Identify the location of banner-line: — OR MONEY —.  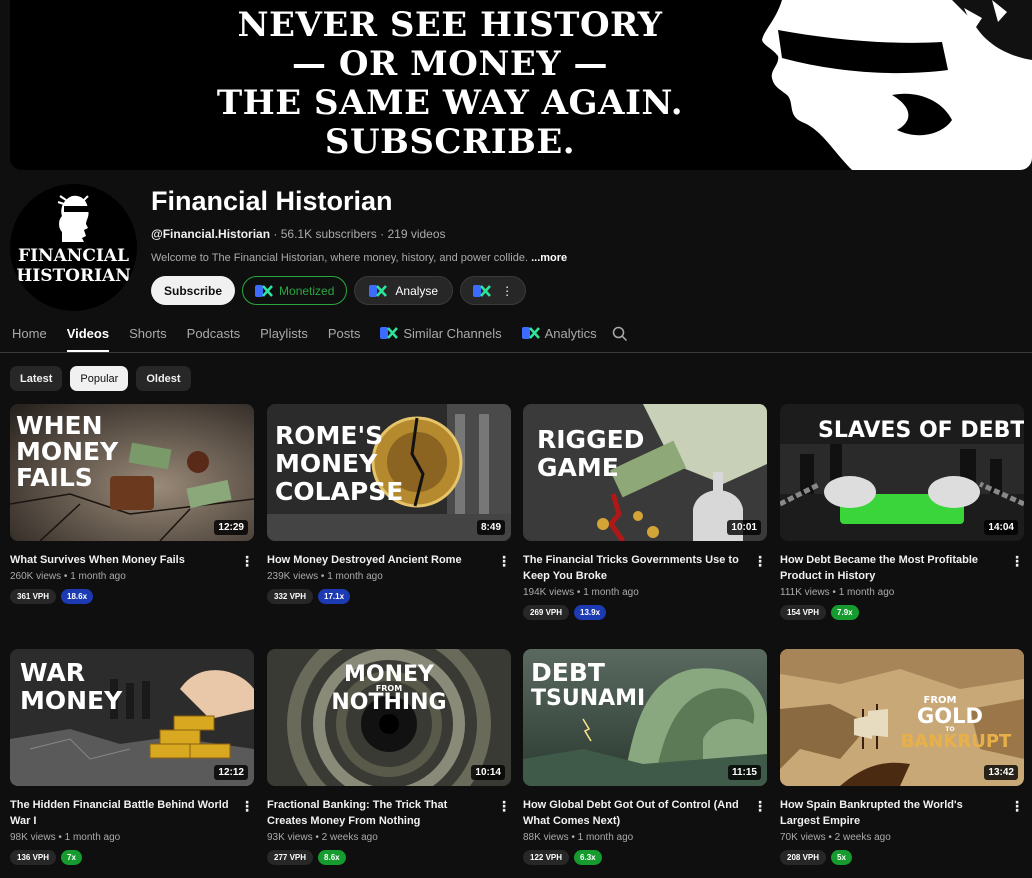
(450, 64).